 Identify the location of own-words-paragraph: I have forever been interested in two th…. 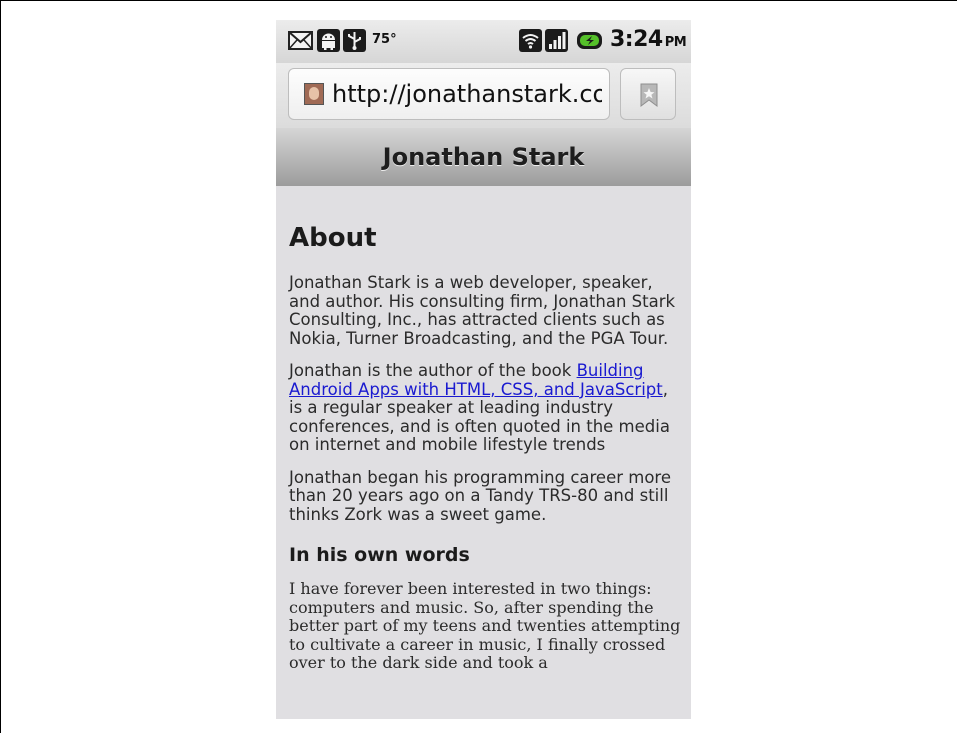
(485, 625).